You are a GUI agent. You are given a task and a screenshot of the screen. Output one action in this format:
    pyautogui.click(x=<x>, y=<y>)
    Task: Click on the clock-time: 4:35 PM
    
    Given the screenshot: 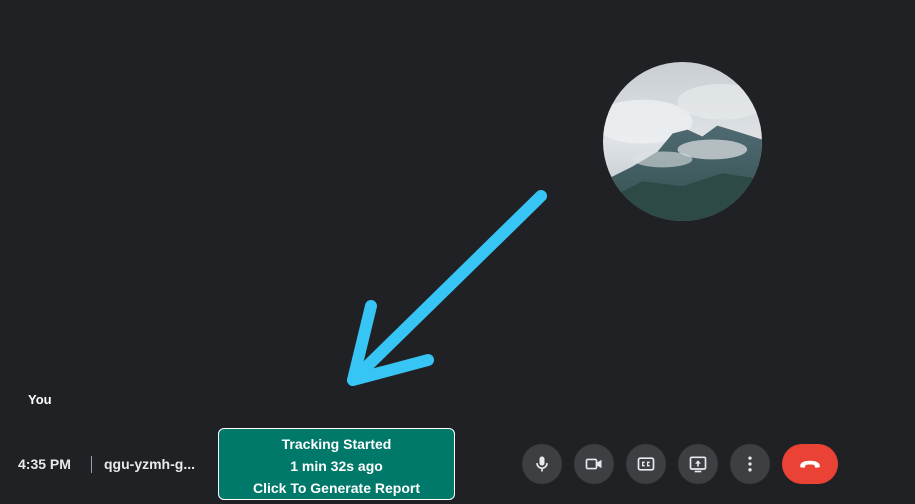 What is the action you would take?
    pyautogui.click(x=44, y=464)
    